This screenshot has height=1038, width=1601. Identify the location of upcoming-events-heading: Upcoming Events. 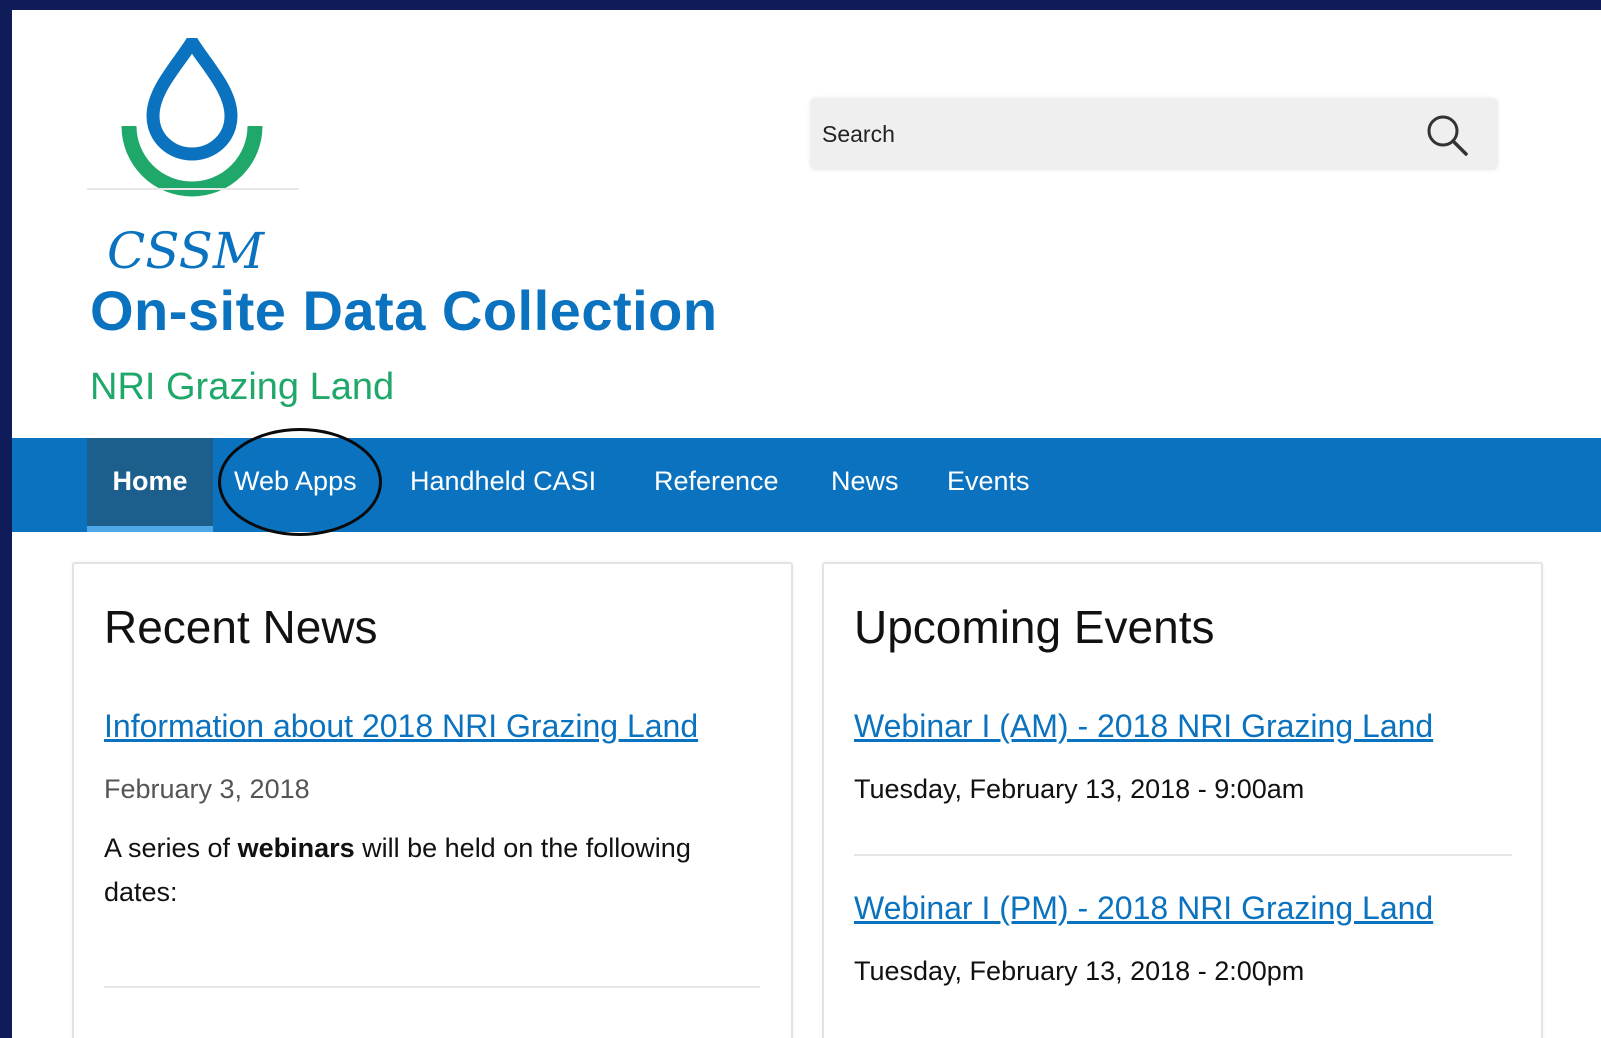
(1034, 627).